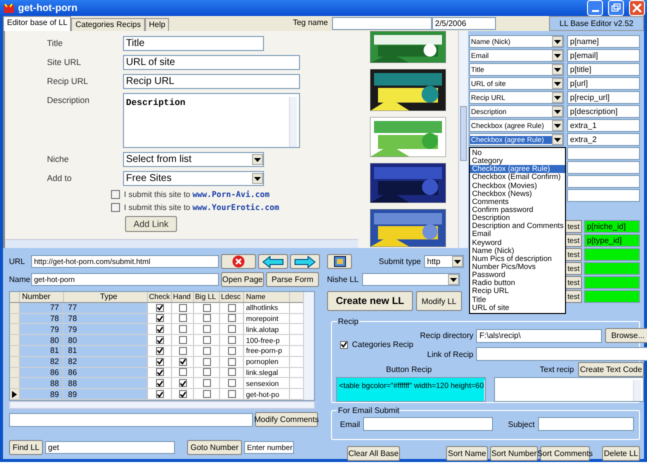 The image size is (647, 466). What do you see at coordinates (586, 424) in the screenshot?
I see `subject-field` at bounding box center [586, 424].